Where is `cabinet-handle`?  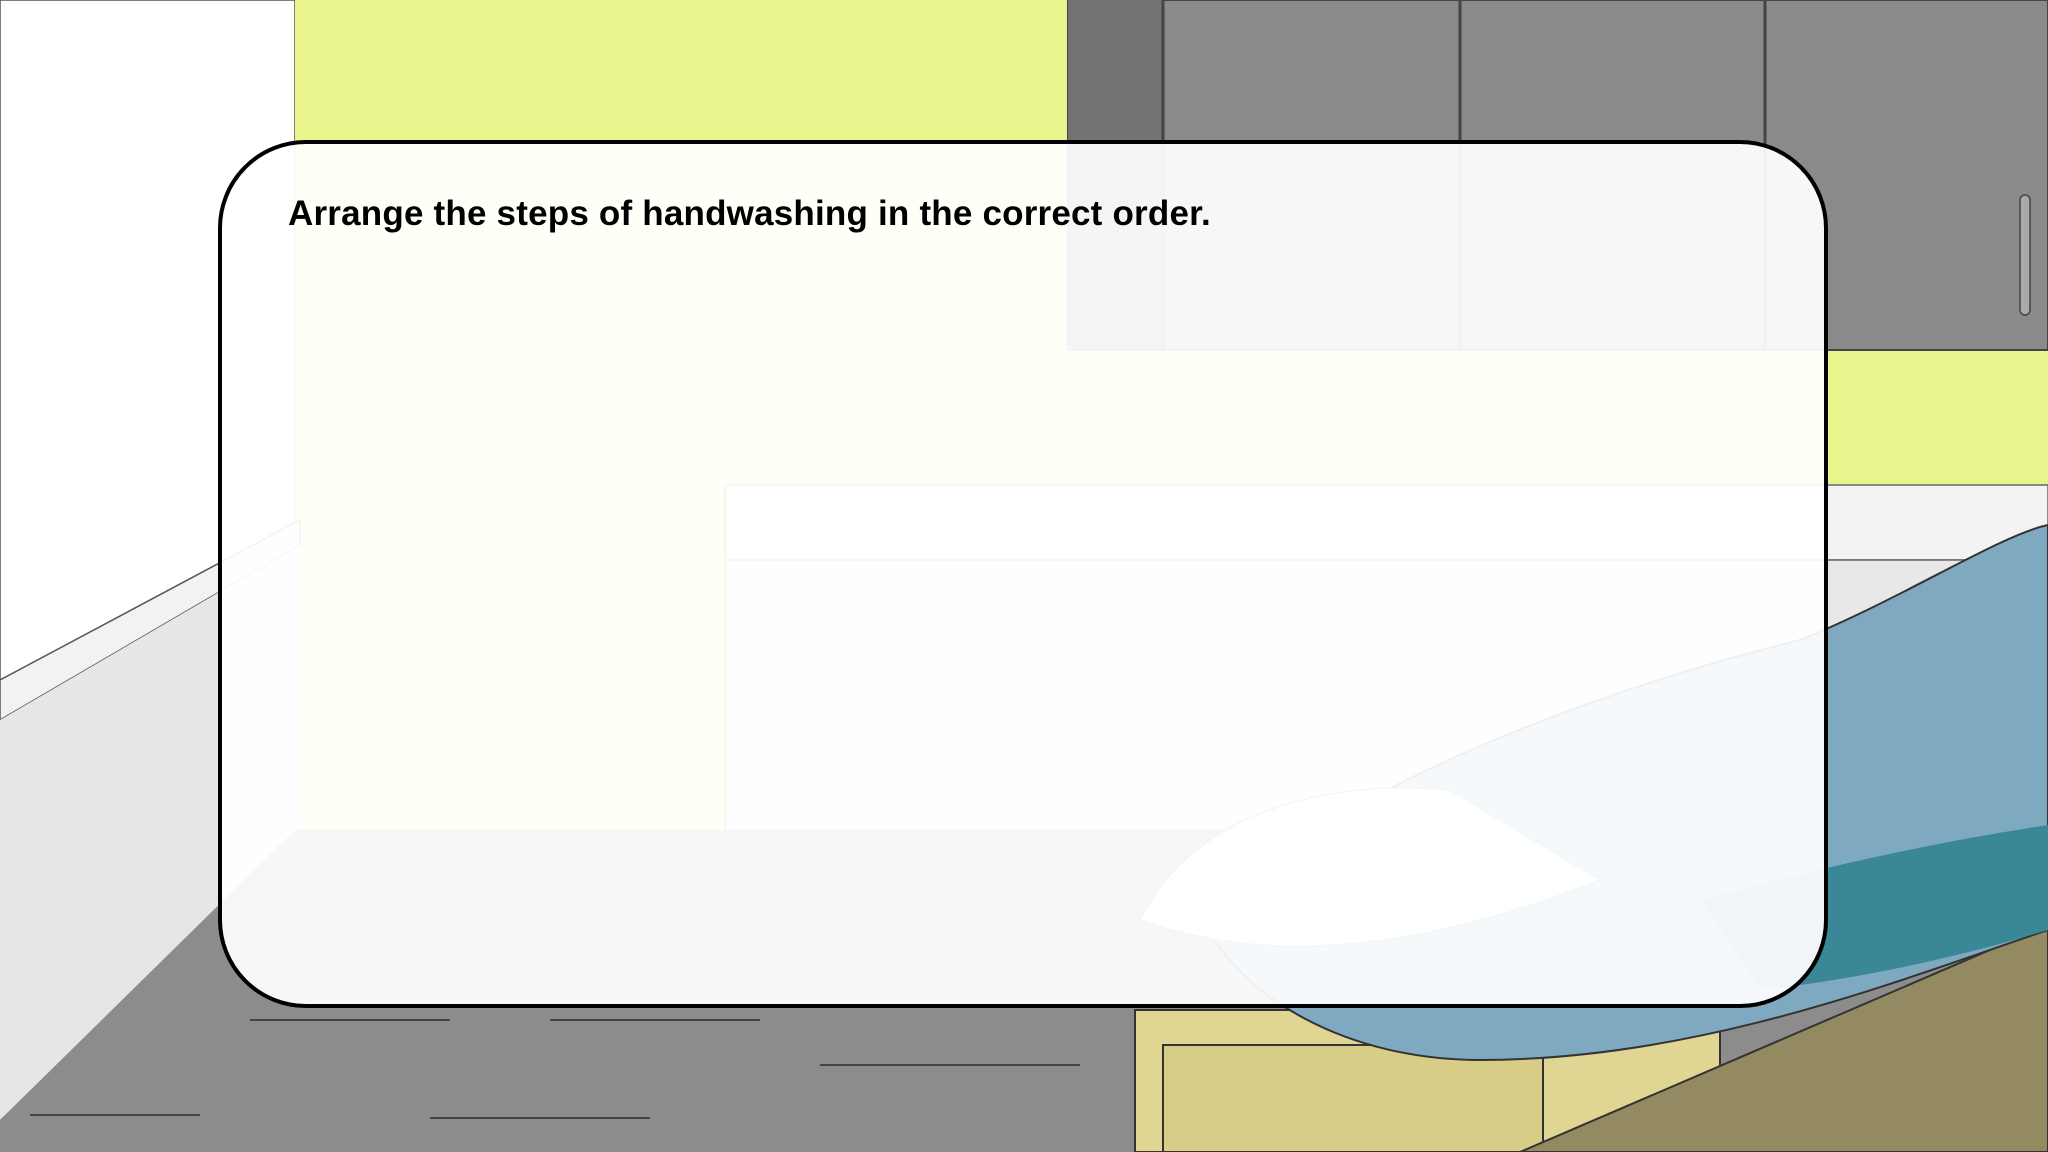 cabinet-handle is located at coordinates (2025, 255).